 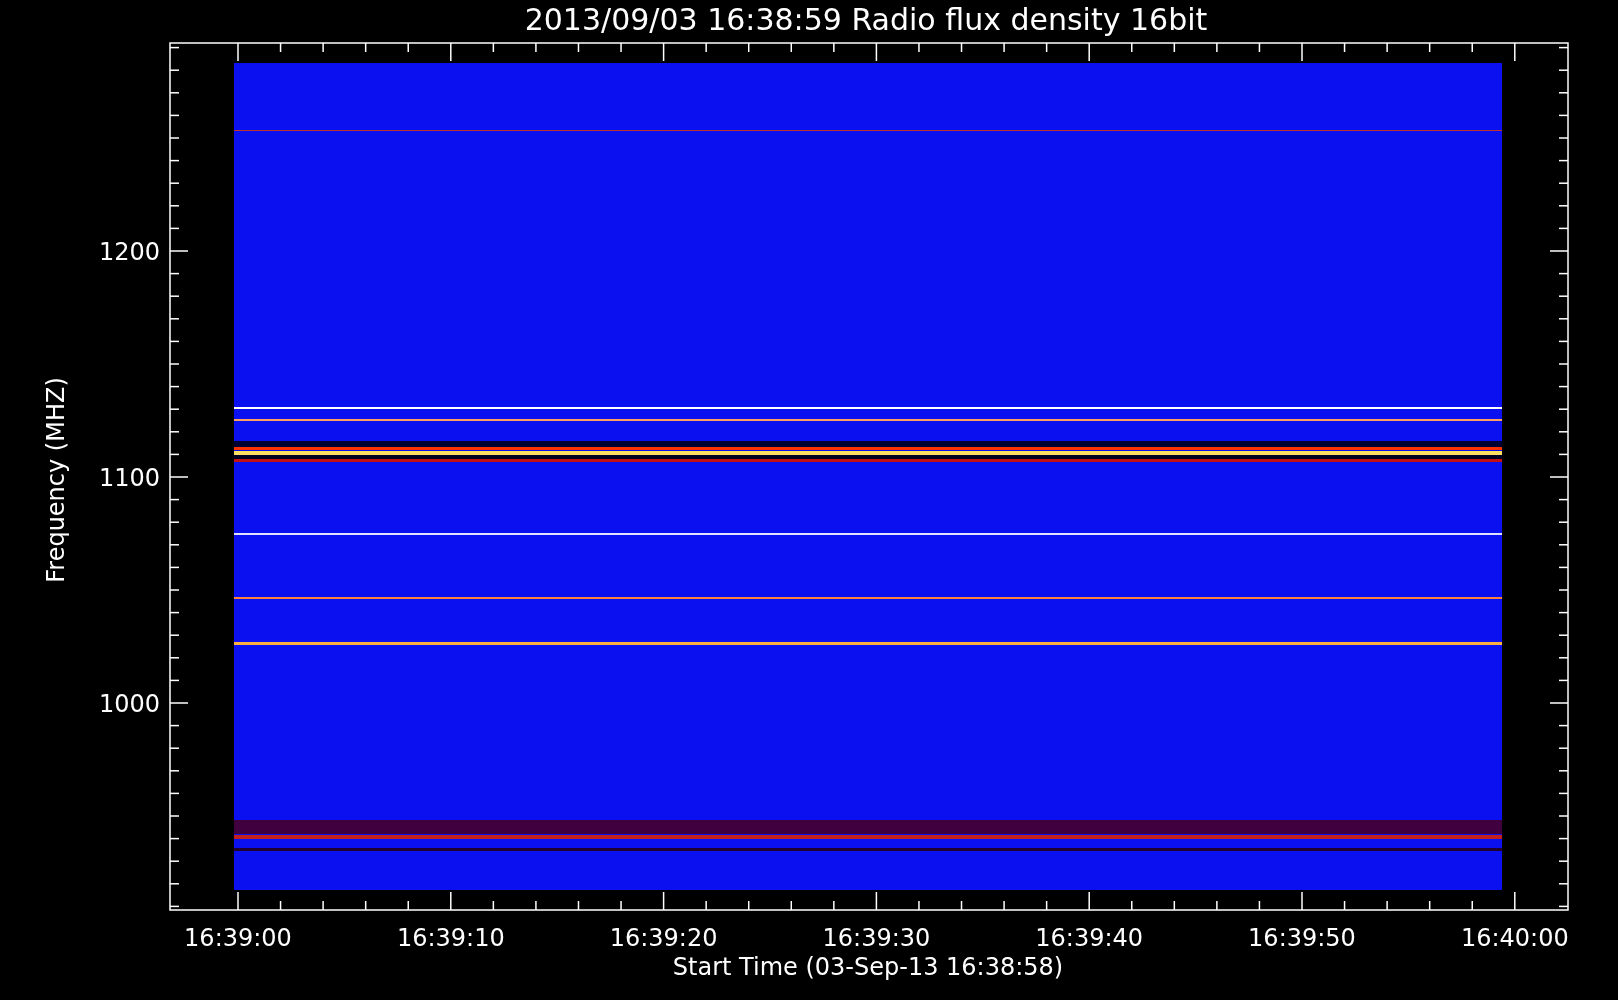 What do you see at coordinates (1302, 938) in the screenshot?
I see `x-tick-label: 16:39:50` at bounding box center [1302, 938].